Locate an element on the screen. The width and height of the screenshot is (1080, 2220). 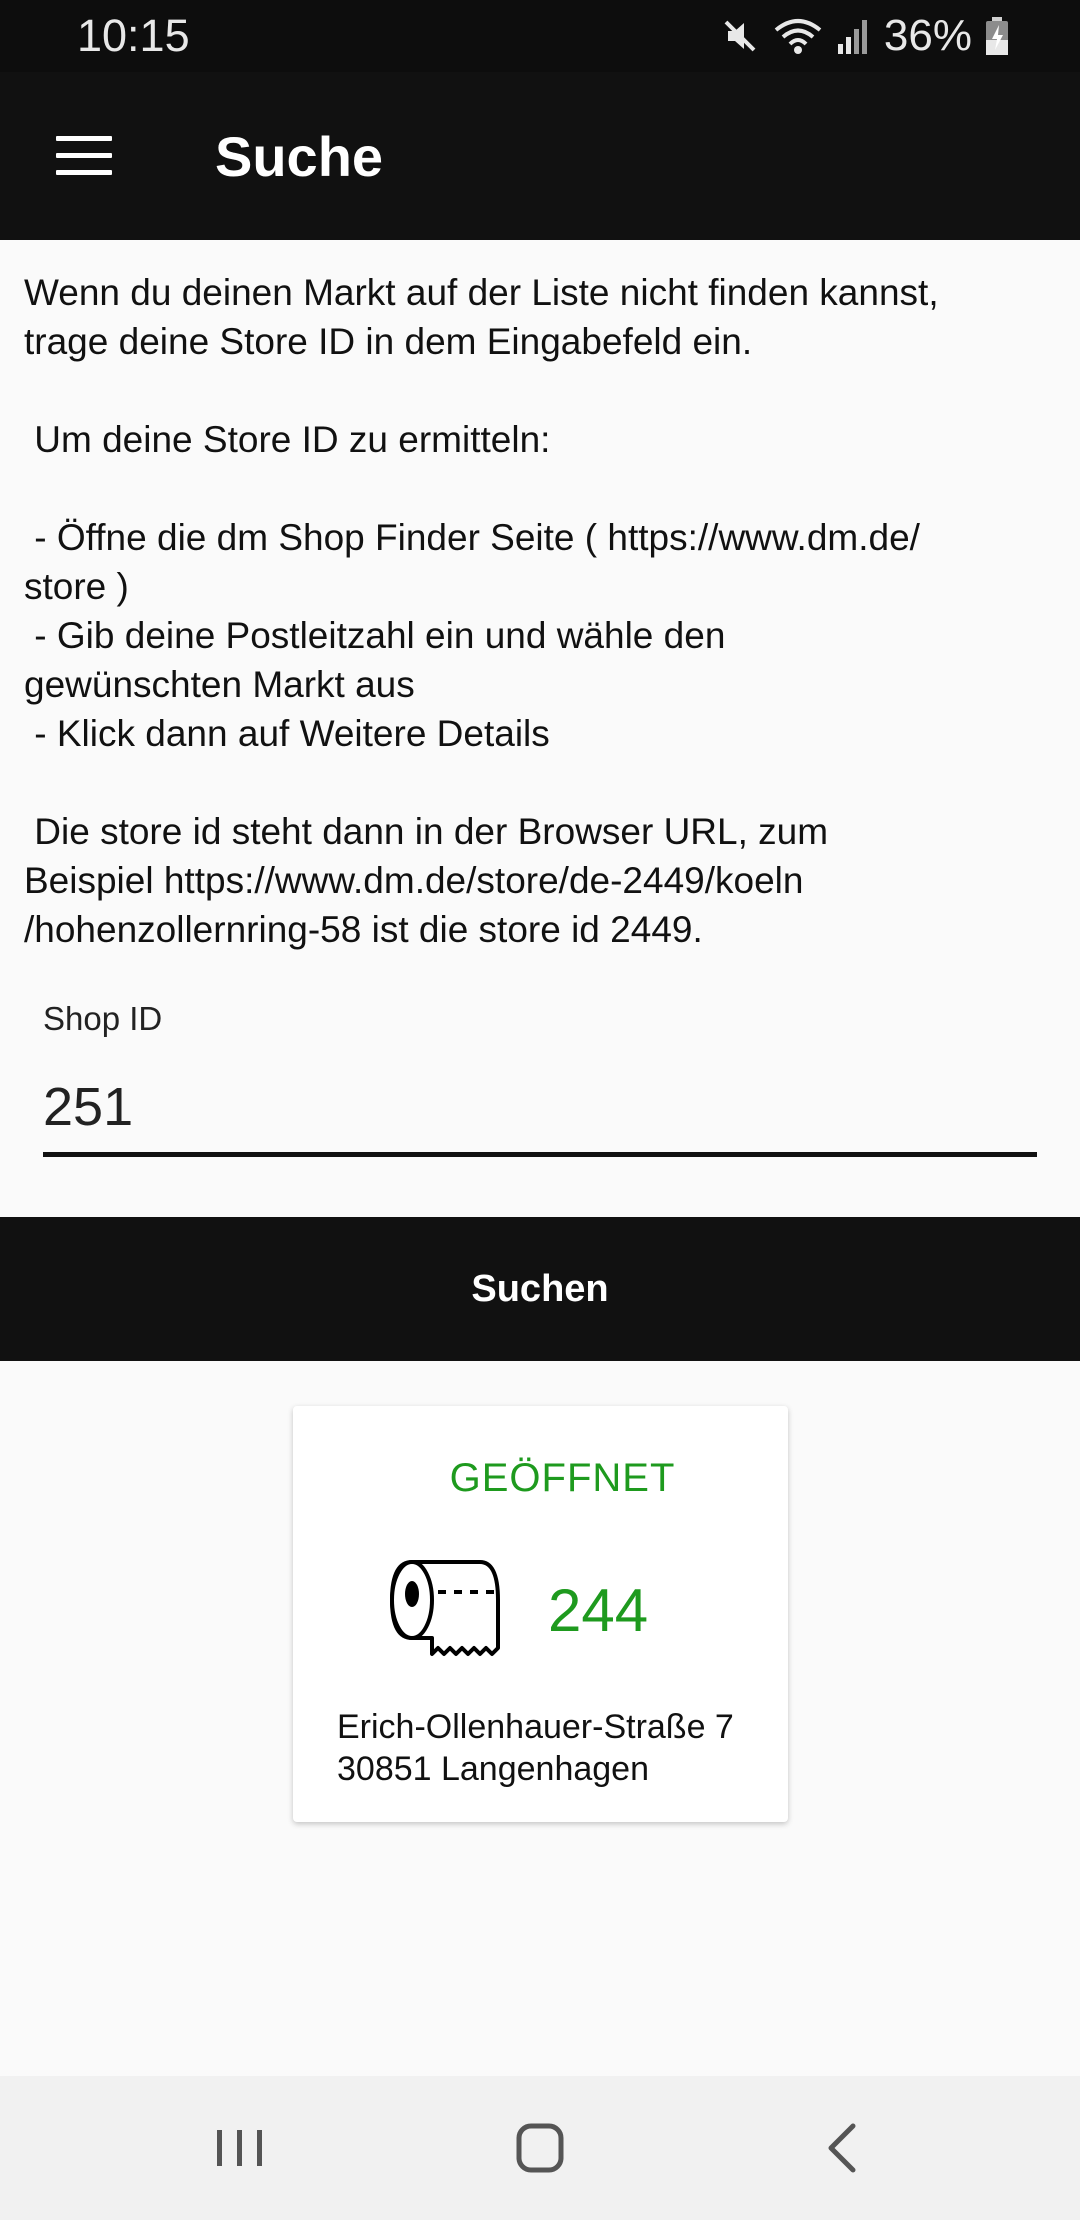
toilet-paper-icon is located at coordinates (445, 1608).